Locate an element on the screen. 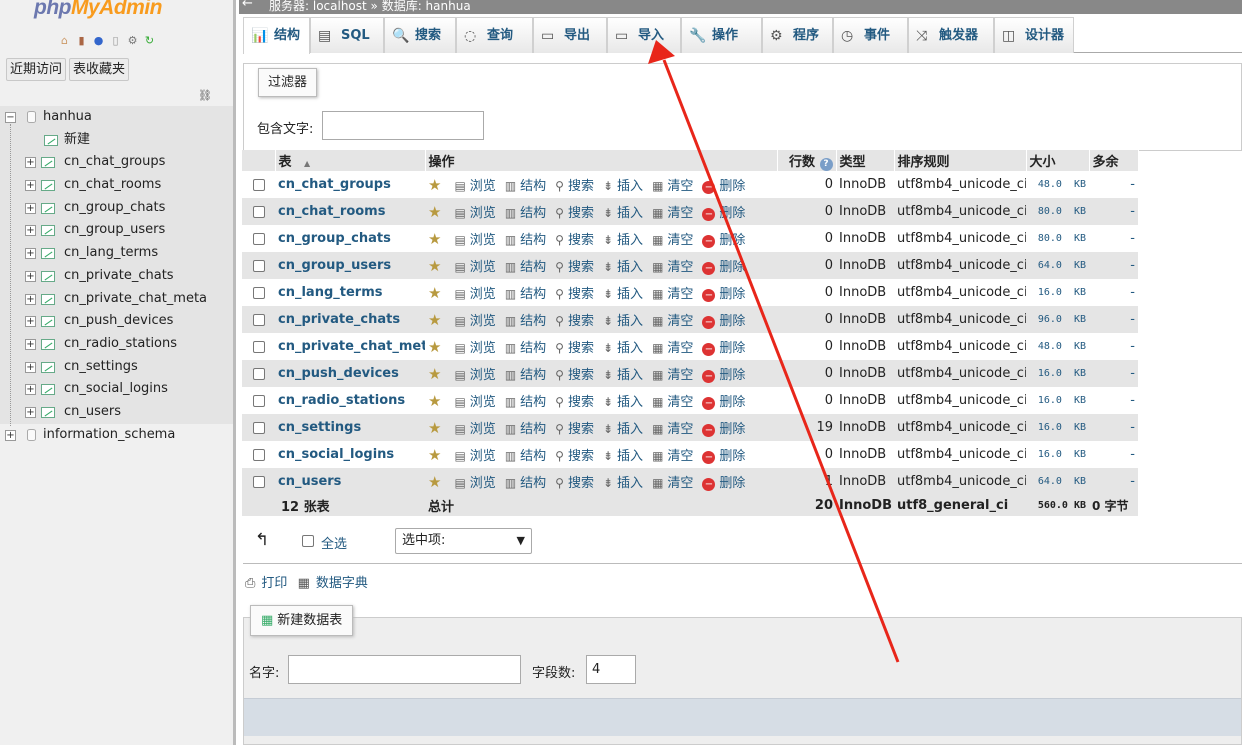 The width and height of the screenshot is (1242, 745). filter-input is located at coordinates (403, 125).